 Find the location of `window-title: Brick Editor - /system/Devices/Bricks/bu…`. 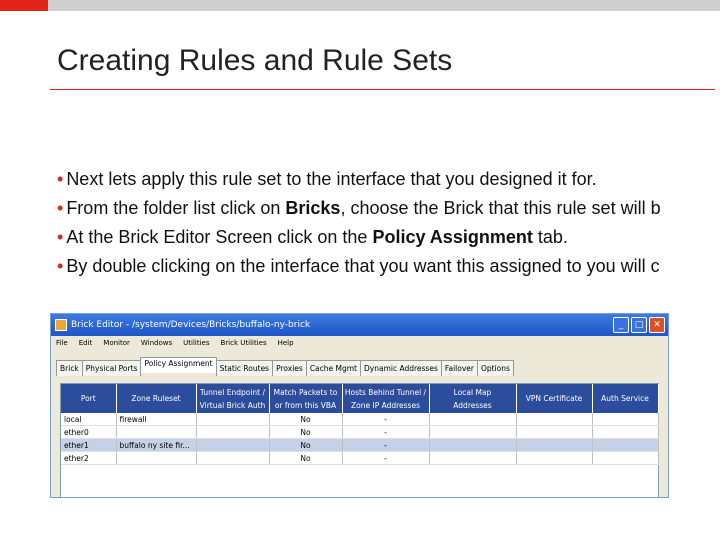

window-title: Brick Editor - /system/Devices/Bricks/bu… is located at coordinates (191, 325).